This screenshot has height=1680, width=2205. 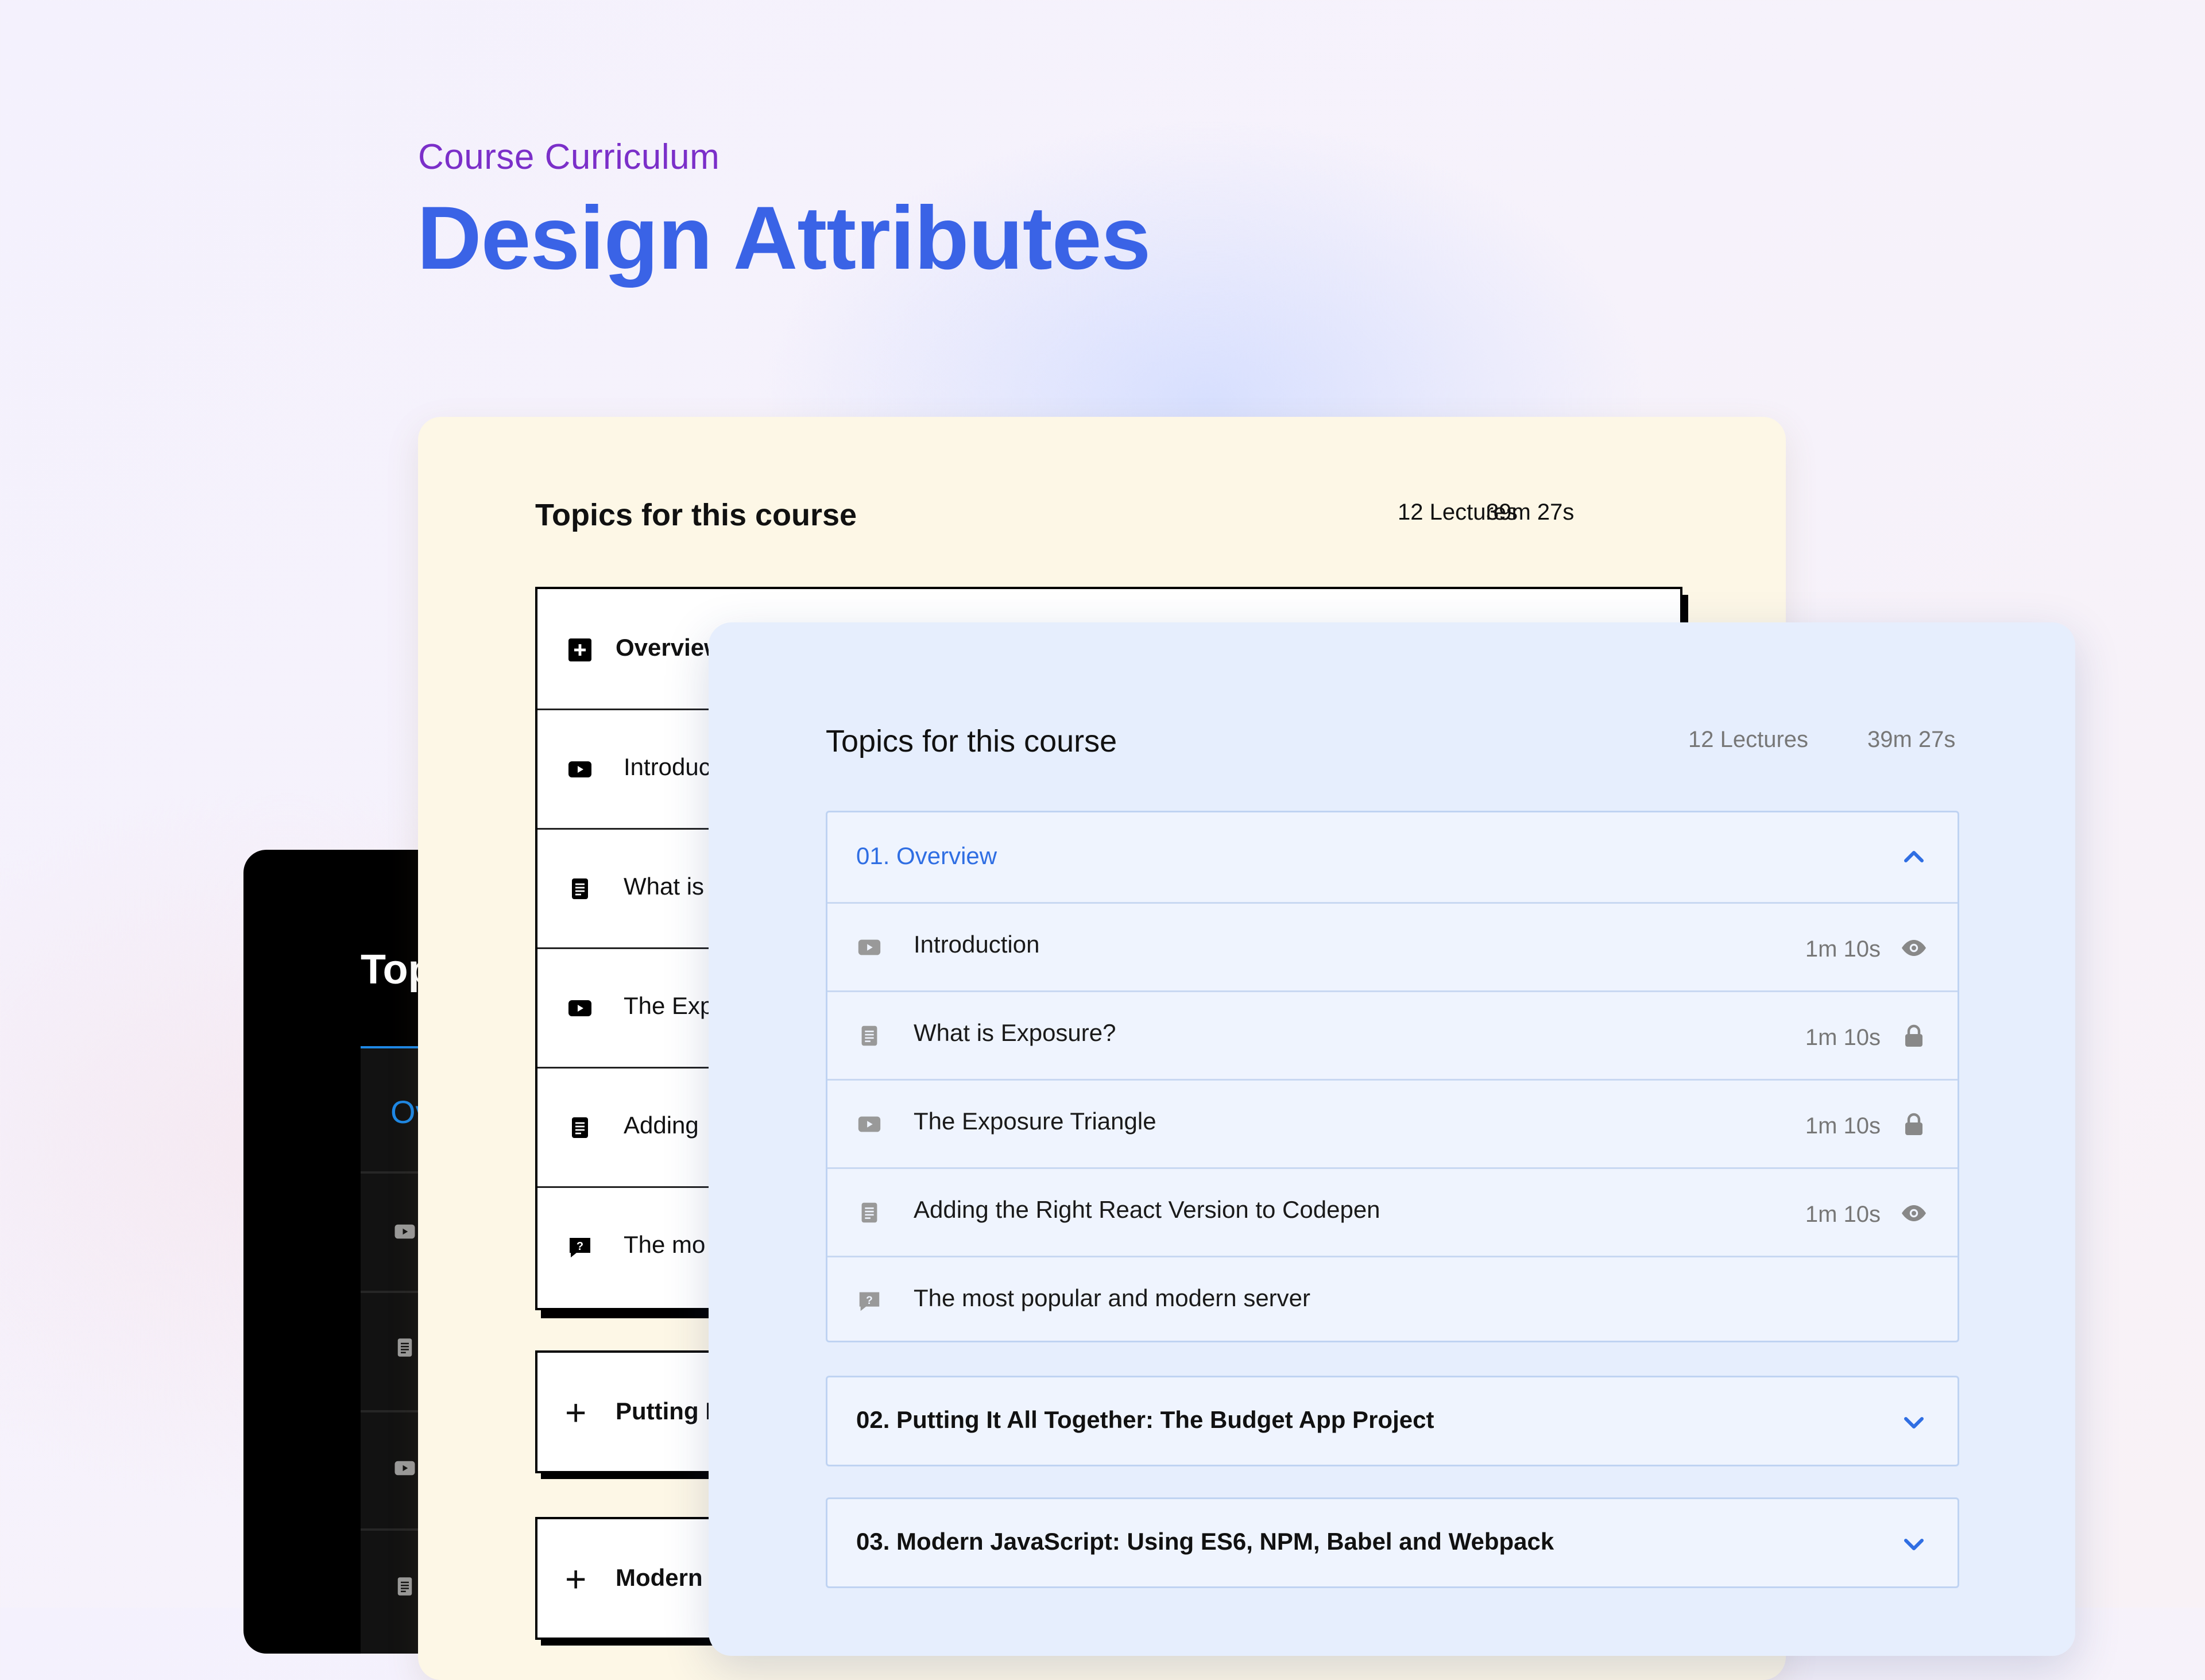 I want to click on blue-card-heading: Topics for this course, so click(x=971, y=741).